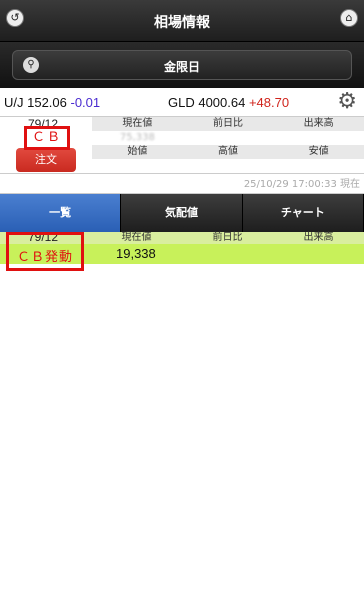  I want to click on weekday-selector: ⚲ 金限日, so click(182, 65).